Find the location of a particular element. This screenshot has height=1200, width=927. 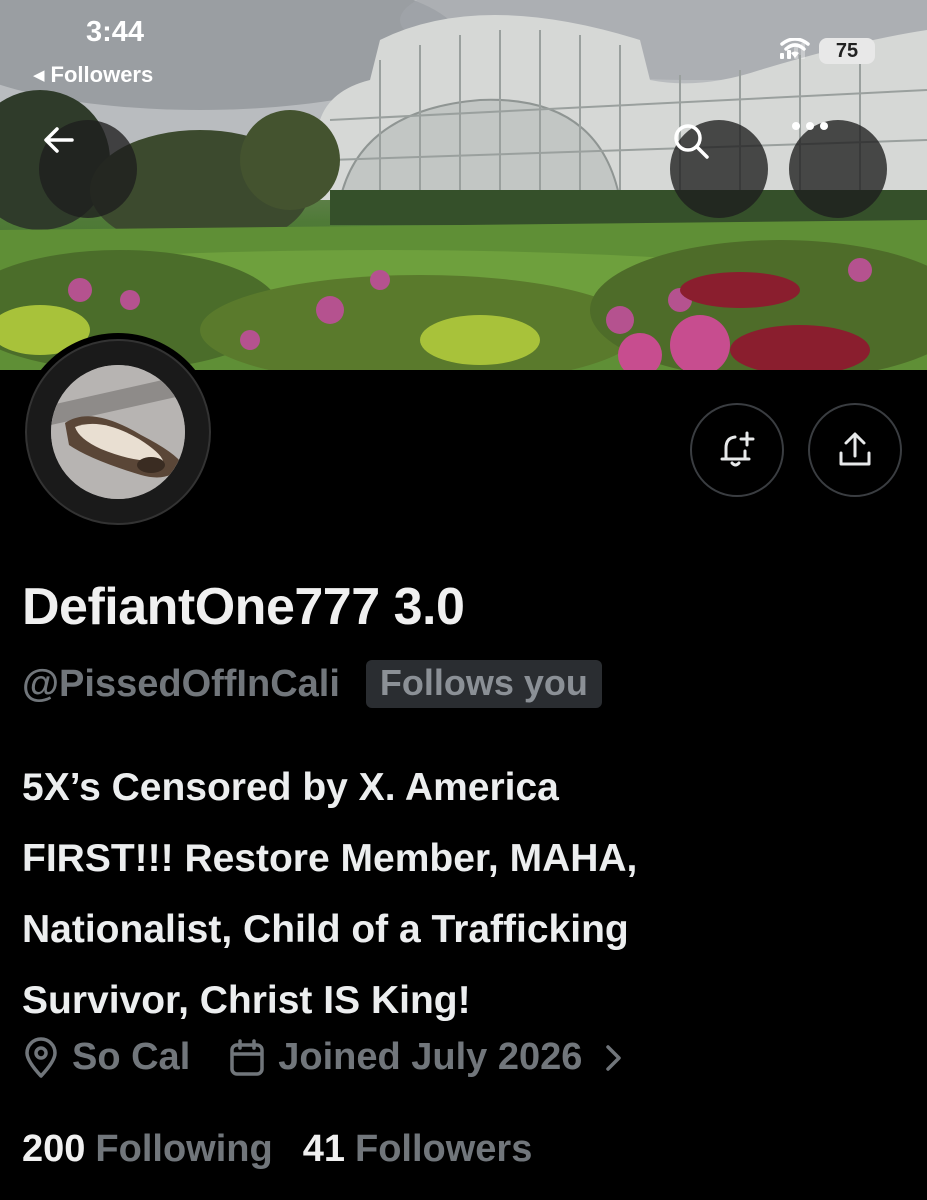

followers-count: 41 is located at coordinates (324, 1149).